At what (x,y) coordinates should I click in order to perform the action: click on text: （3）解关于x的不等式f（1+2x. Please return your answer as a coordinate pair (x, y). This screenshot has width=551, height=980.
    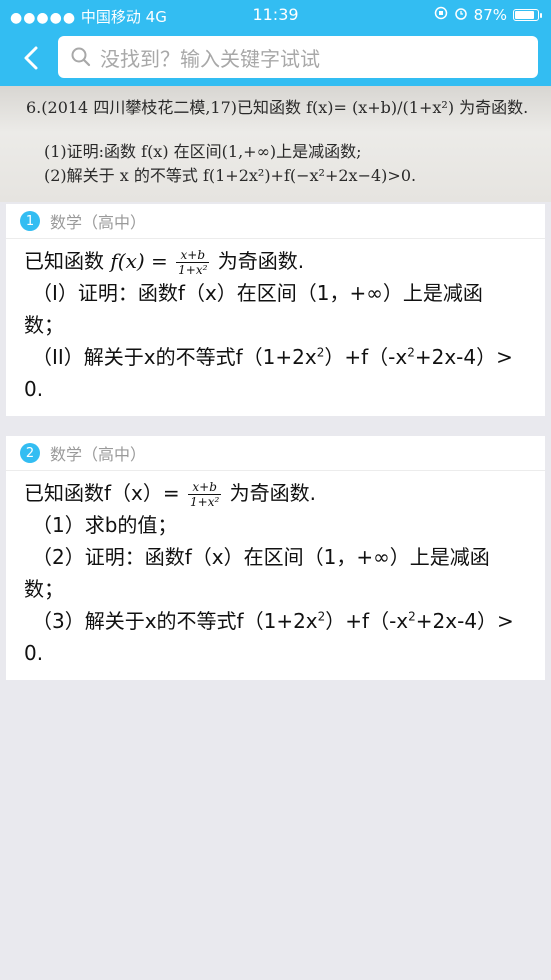
    Looking at the image, I should click on (175, 621).